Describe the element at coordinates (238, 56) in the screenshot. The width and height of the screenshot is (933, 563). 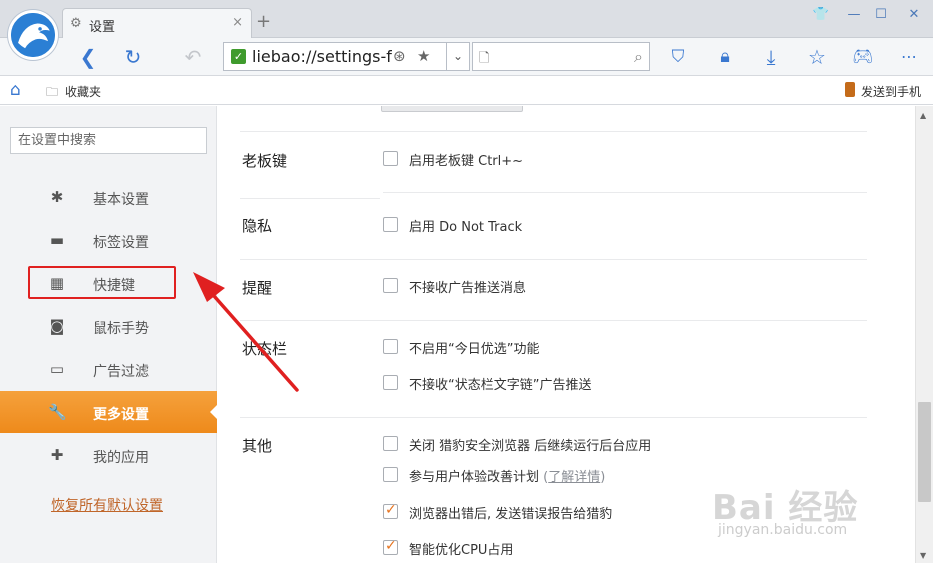
I see `secure-icon: ✓` at that location.